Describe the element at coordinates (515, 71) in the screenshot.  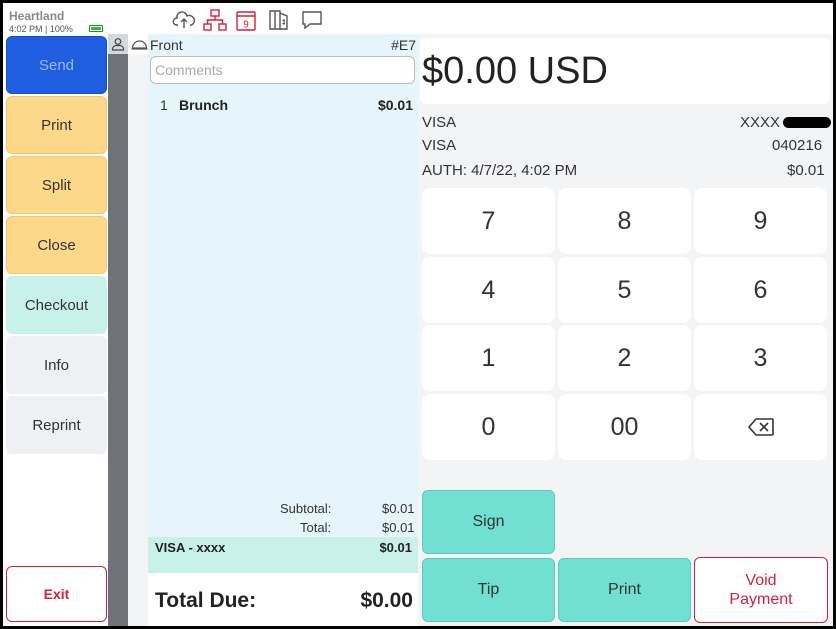
I see `amount-text: $0.00 USD` at that location.